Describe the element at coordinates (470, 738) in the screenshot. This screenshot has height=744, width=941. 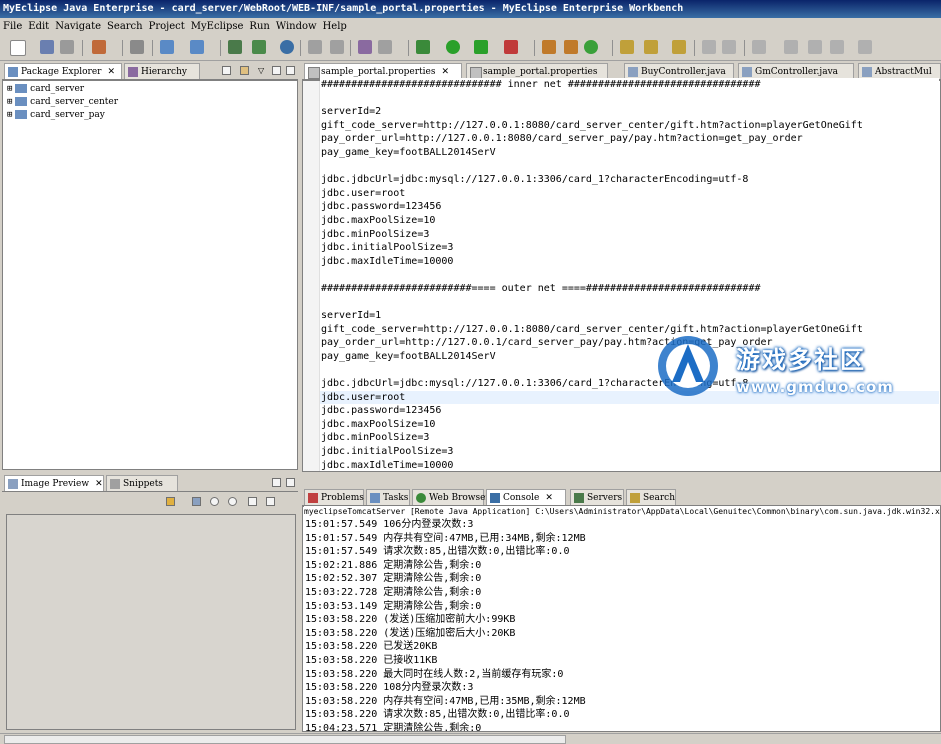
I see `status-bar` at that location.